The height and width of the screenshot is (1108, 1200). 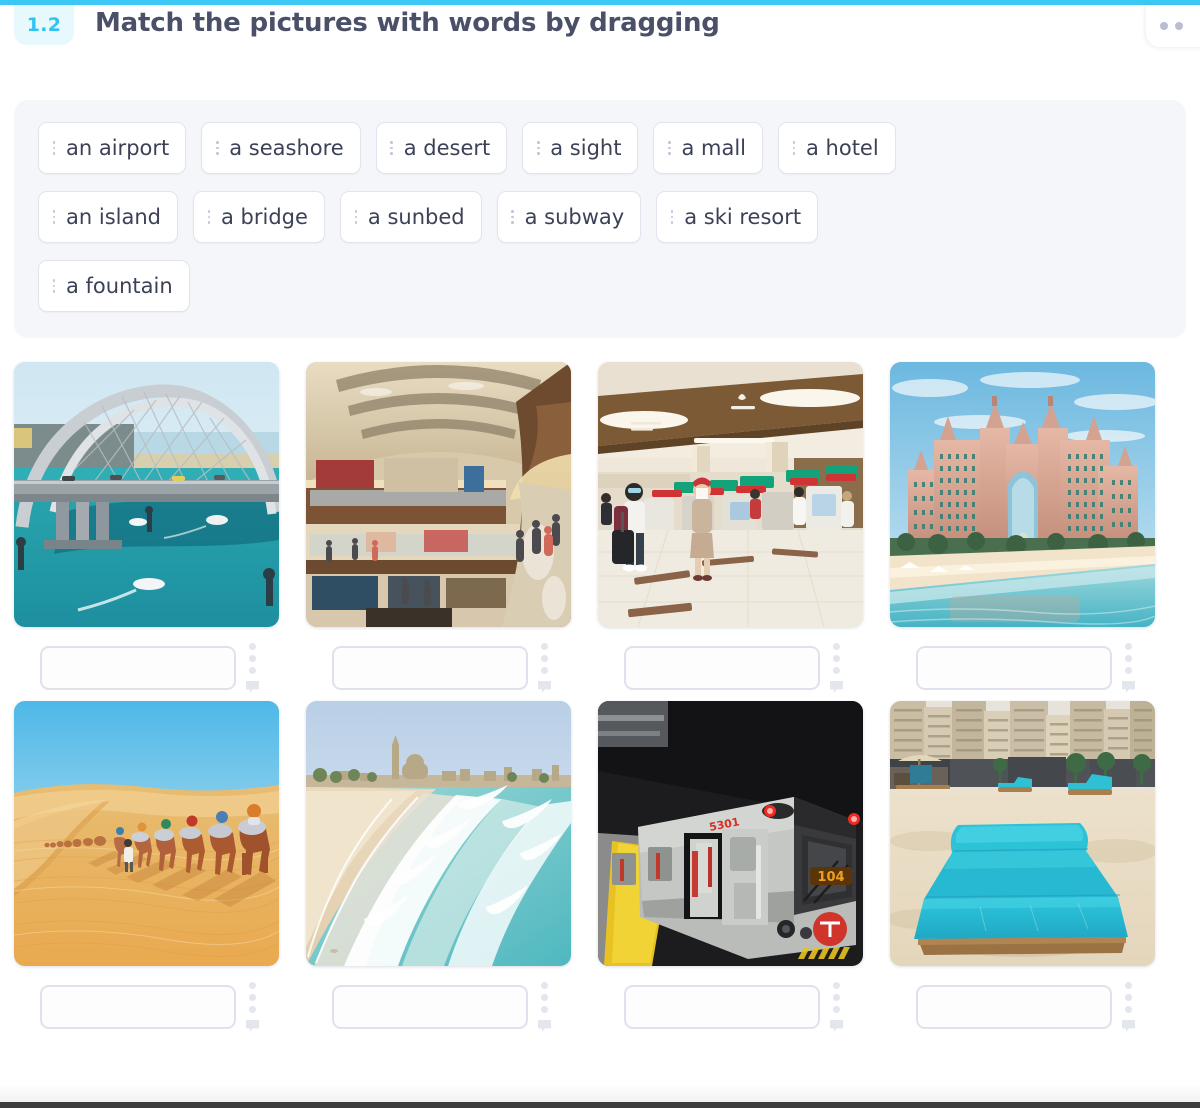 I want to click on word-chip-a-subway: a subway, so click(x=569, y=217).